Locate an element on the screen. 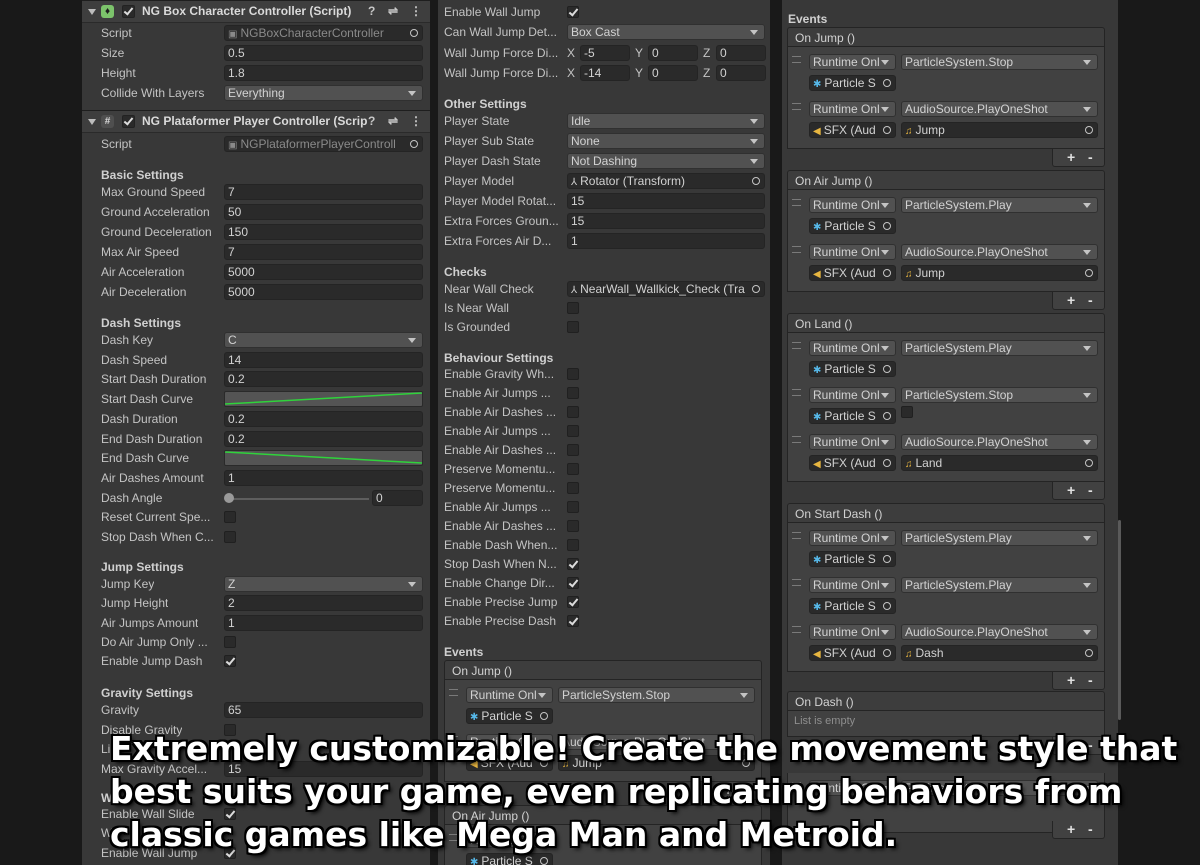  dropdown-field: Everything is located at coordinates (323, 93).